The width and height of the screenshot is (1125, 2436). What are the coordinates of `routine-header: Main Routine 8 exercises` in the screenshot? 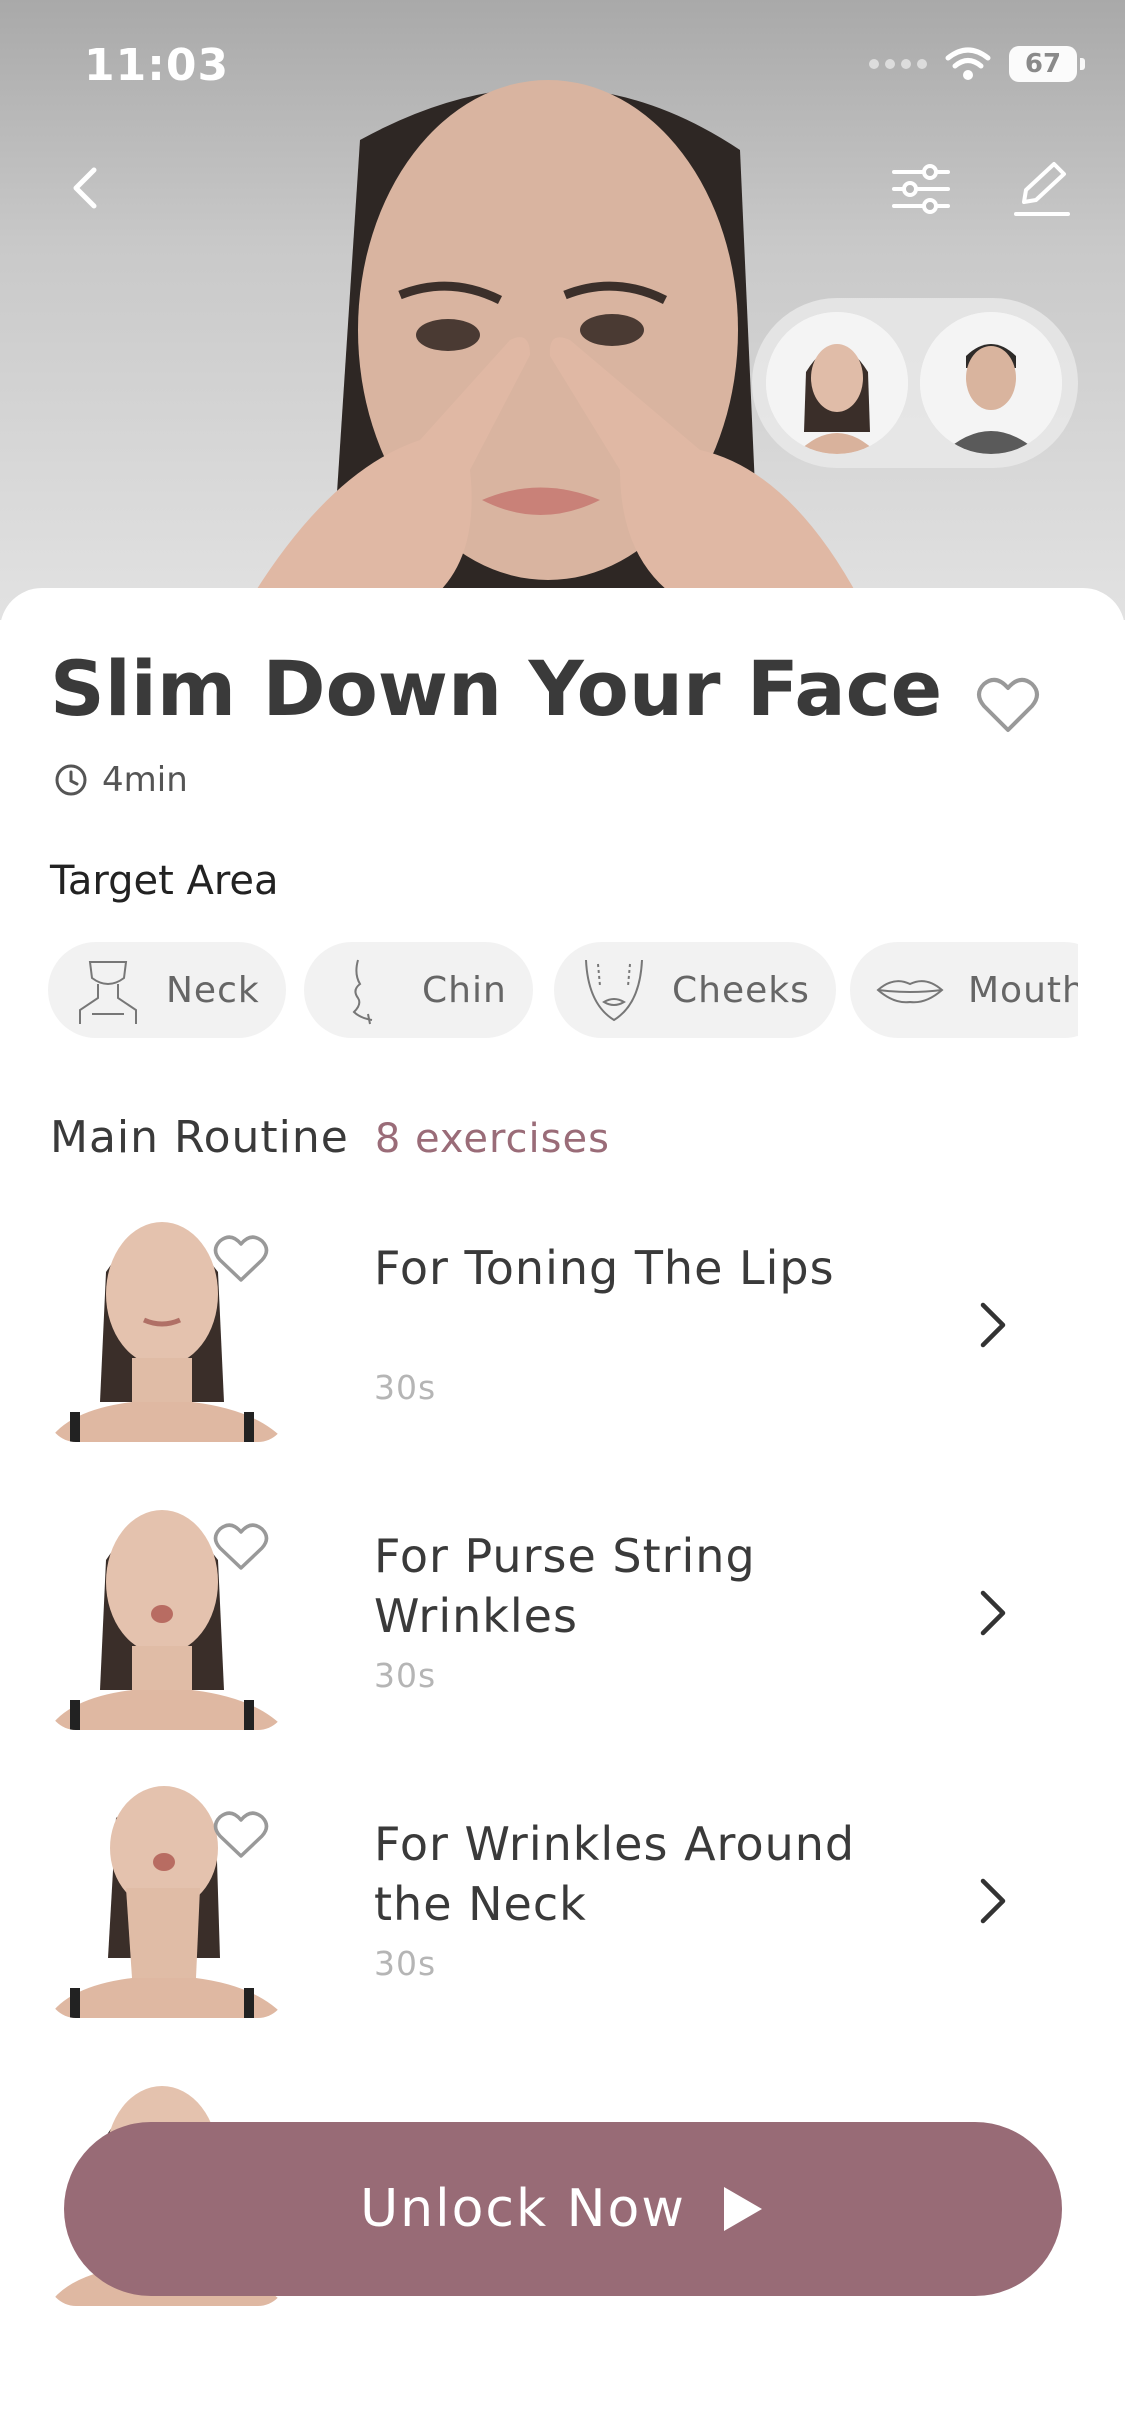 It's located at (330, 1137).